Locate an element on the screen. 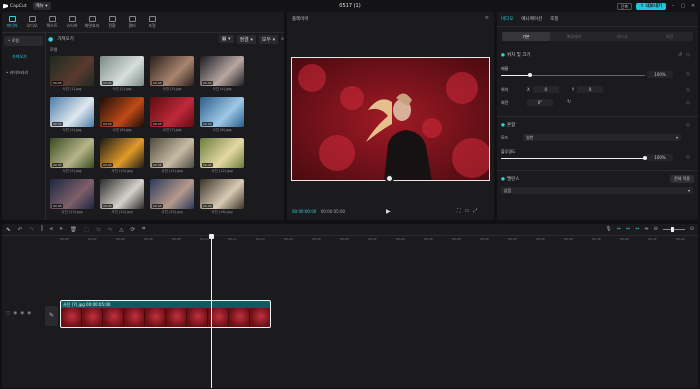  mic-icon: 🎙 is located at coordinates (608, 229).